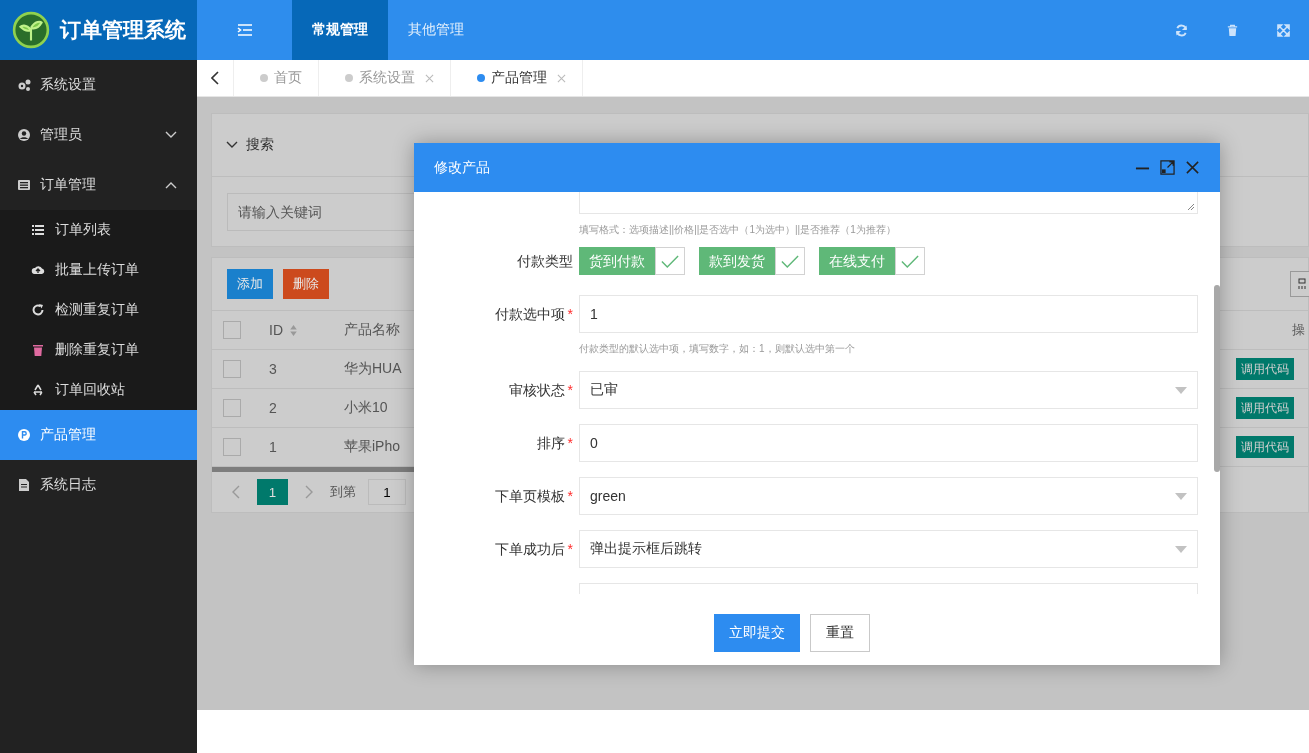  Describe the element at coordinates (98, 310) in the screenshot. I see `sidebar-subitem: 检测重复订单` at that location.